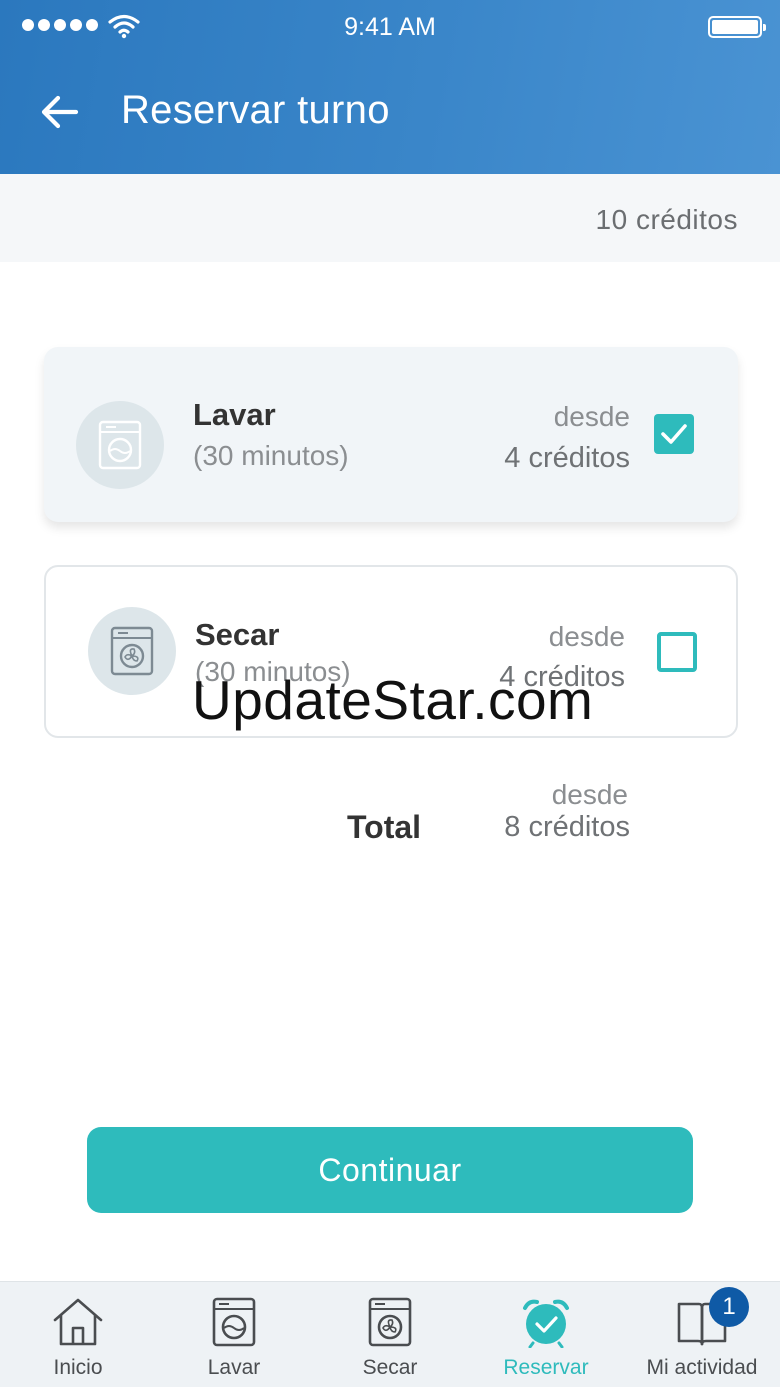 The image size is (780, 1387). What do you see at coordinates (393, 700) in the screenshot?
I see `watermark-text: UpdateStar.com` at bounding box center [393, 700].